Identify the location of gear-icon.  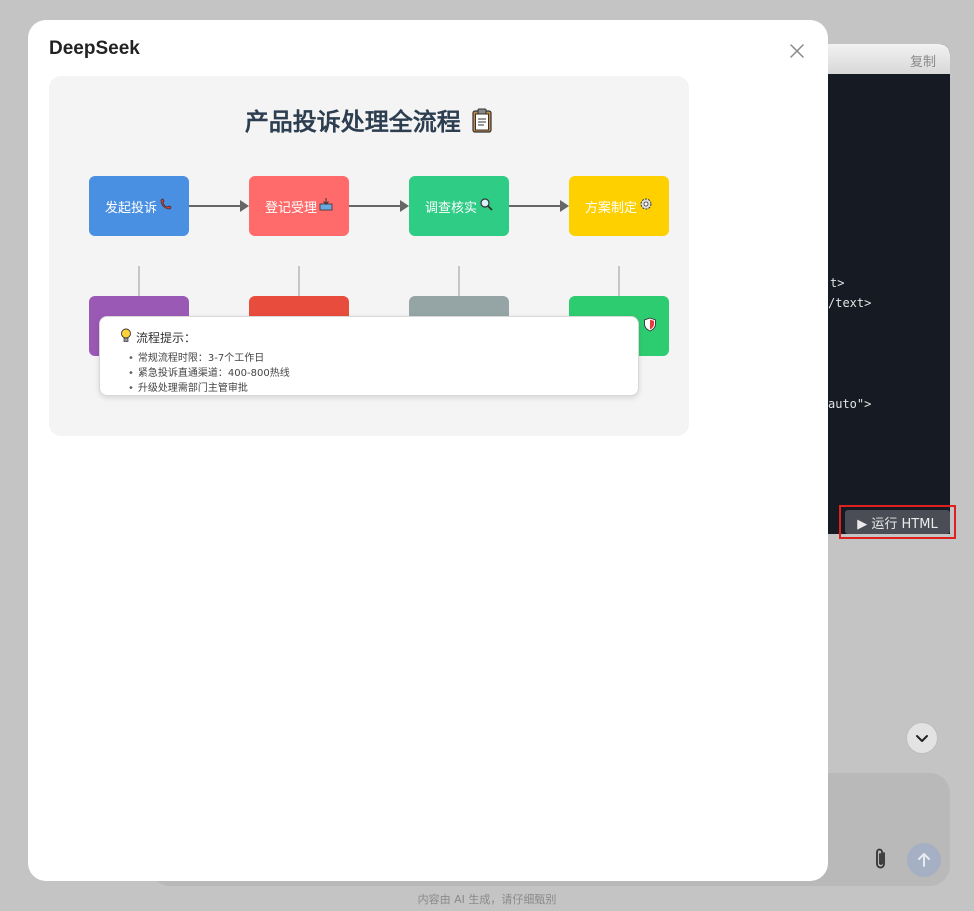
(646, 206).